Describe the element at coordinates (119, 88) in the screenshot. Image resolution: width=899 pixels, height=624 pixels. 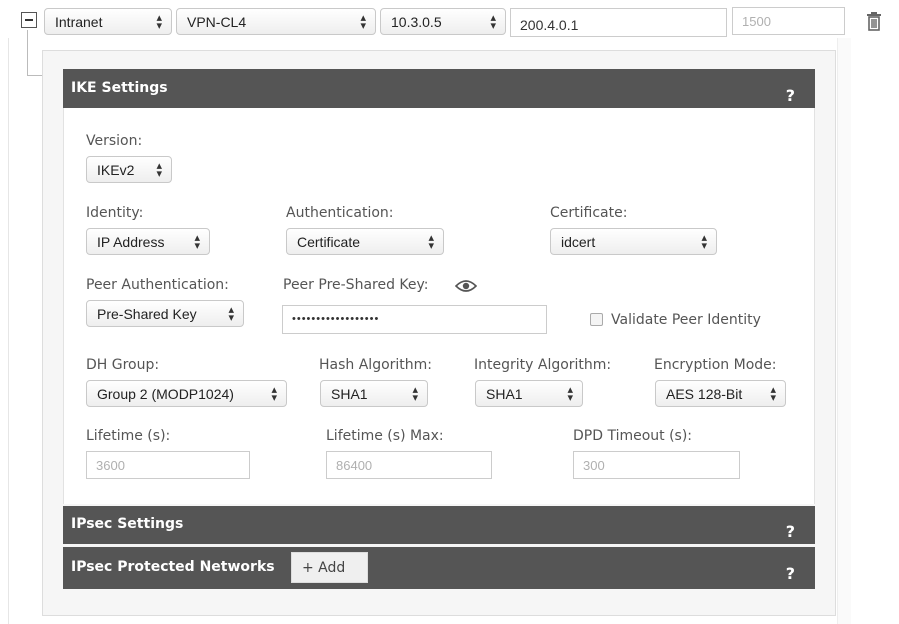
I see `ike-settings-title: IKE Settings` at that location.